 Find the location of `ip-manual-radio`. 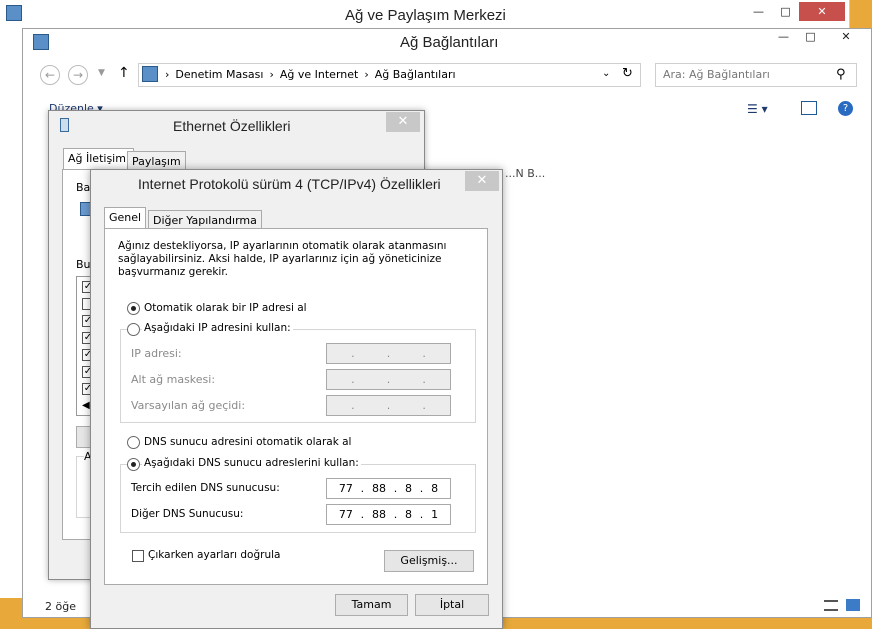

ip-manual-radio is located at coordinates (133, 329).